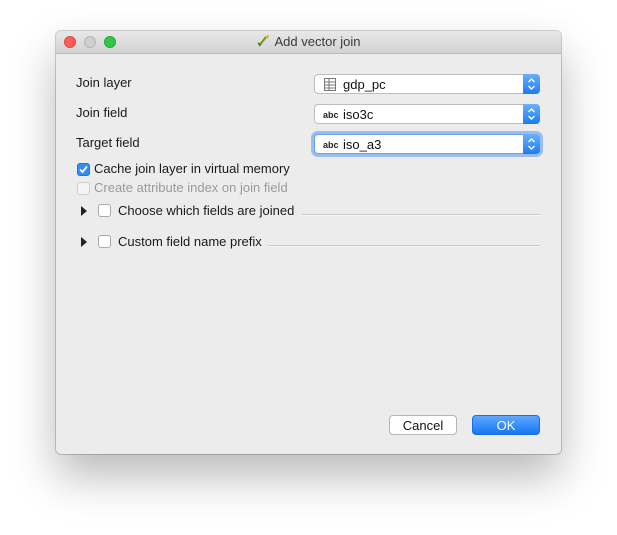 The width and height of the screenshot is (617, 535). Describe the element at coordinates (364, 84) in the screenshot. I see `join-layer-value: gdp_pc` at that location.